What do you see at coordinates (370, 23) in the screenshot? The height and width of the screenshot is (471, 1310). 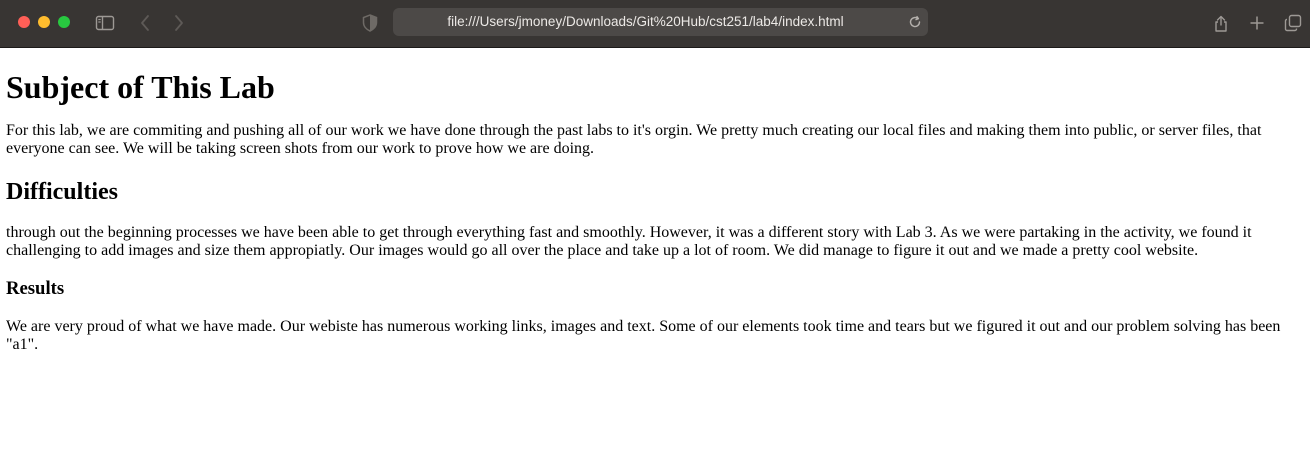 I see `privacy-shield-icon` at bounding box center [370, 23].